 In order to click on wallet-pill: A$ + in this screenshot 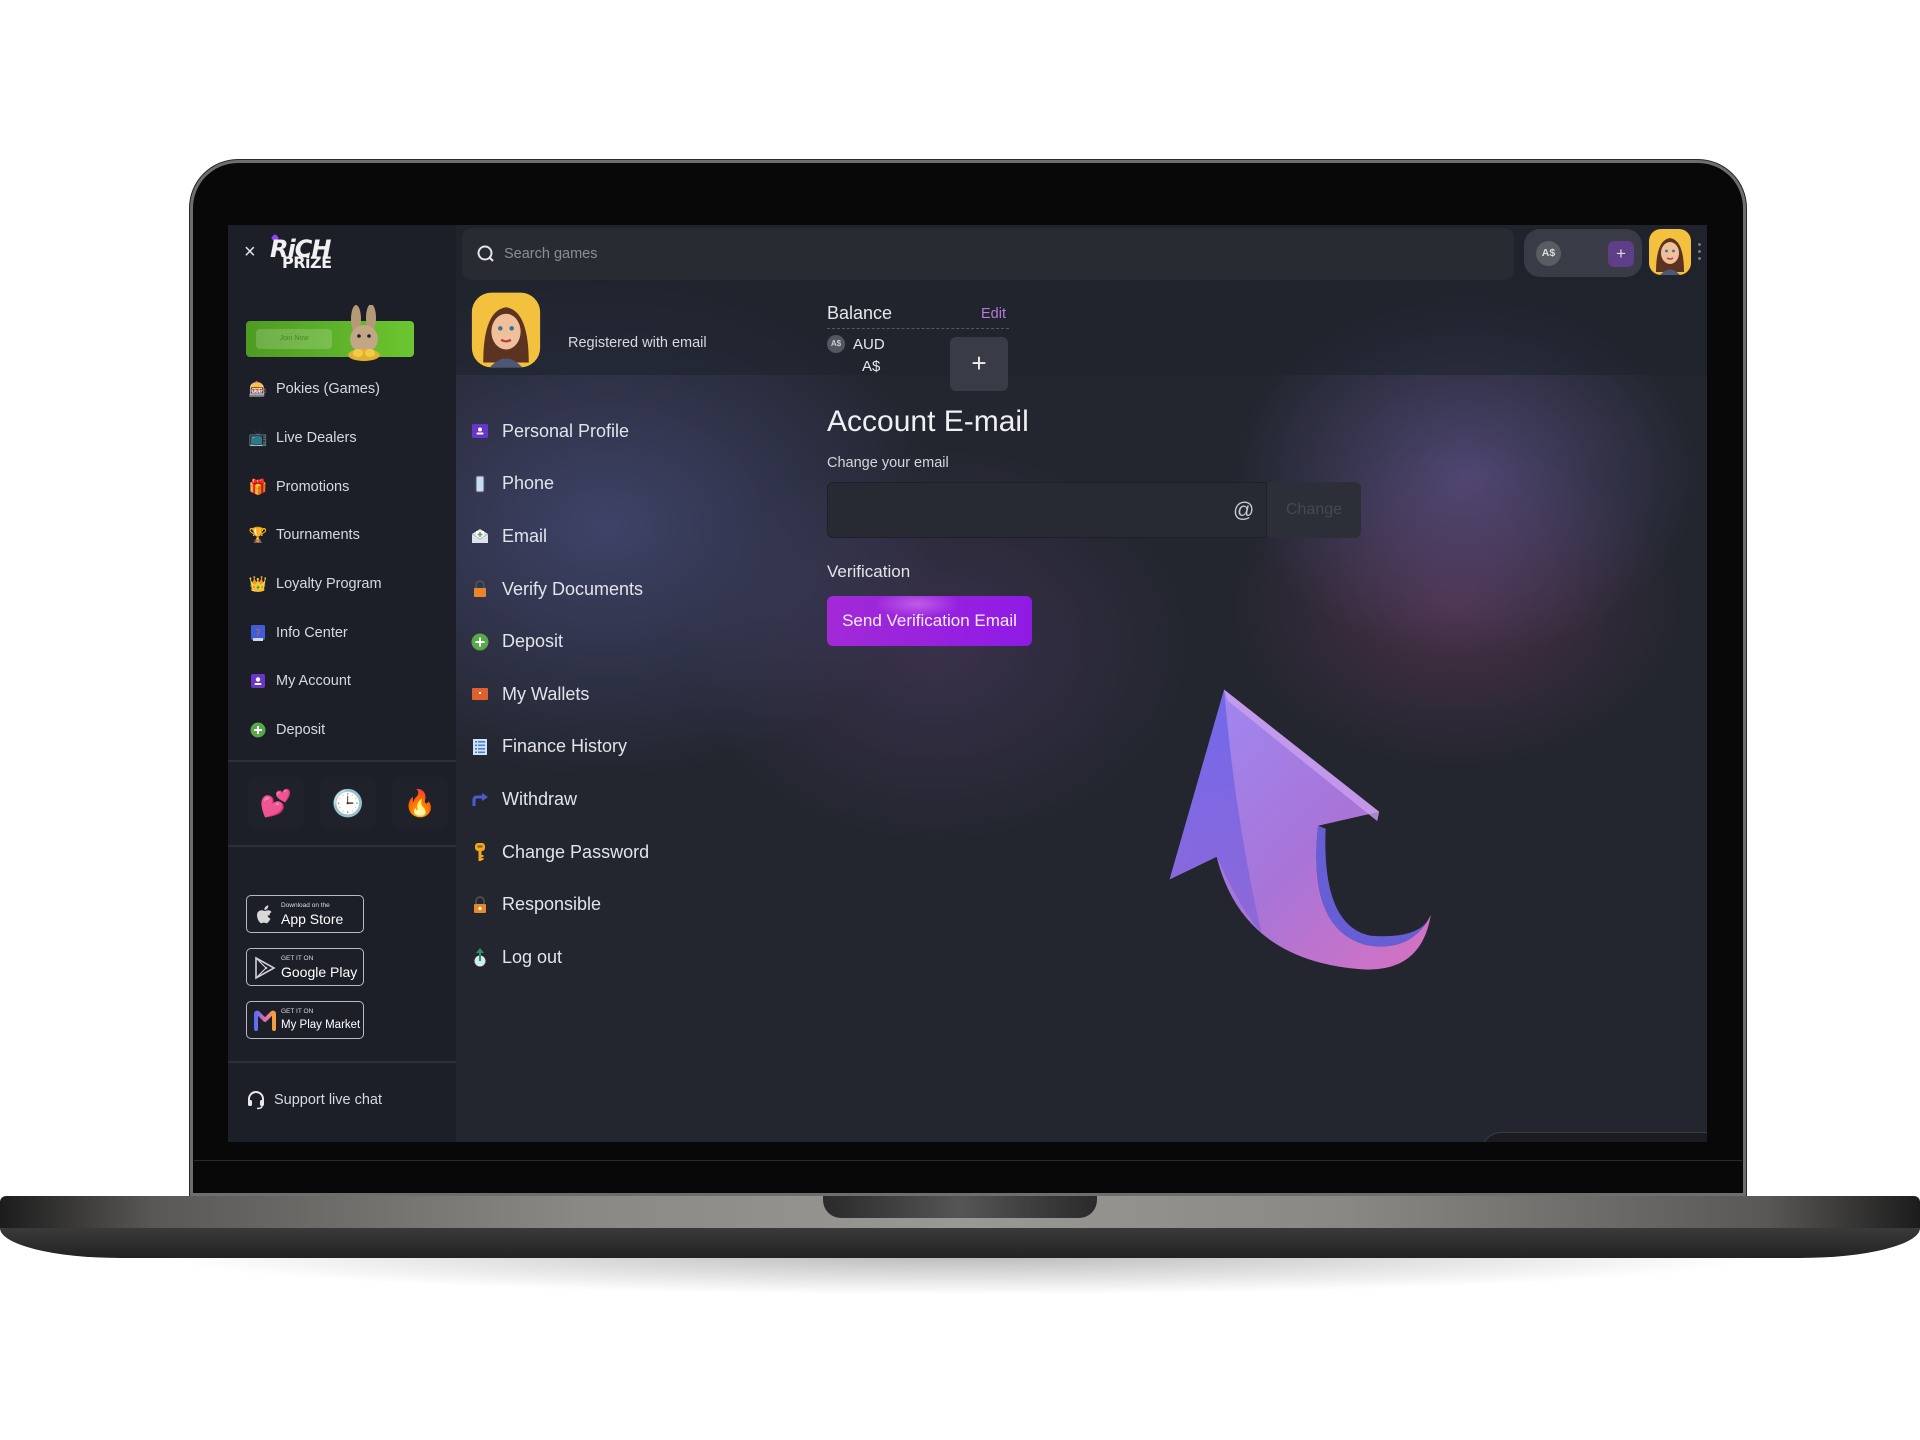, I will do `click(1583, 253)`.